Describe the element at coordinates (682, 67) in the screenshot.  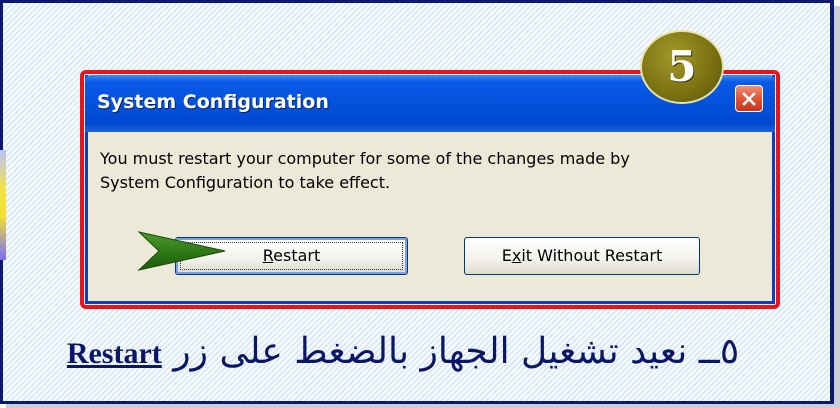
I see `step-number-badge: 5` at that location.